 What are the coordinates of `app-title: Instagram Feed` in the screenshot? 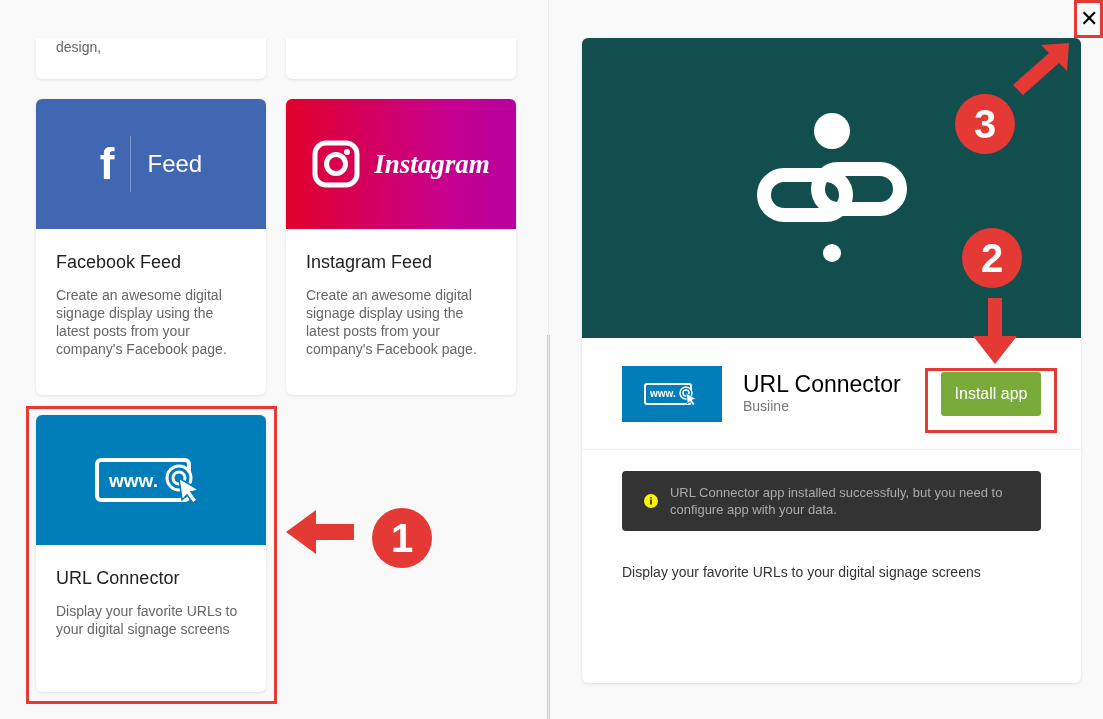 It's located at (370, 262).